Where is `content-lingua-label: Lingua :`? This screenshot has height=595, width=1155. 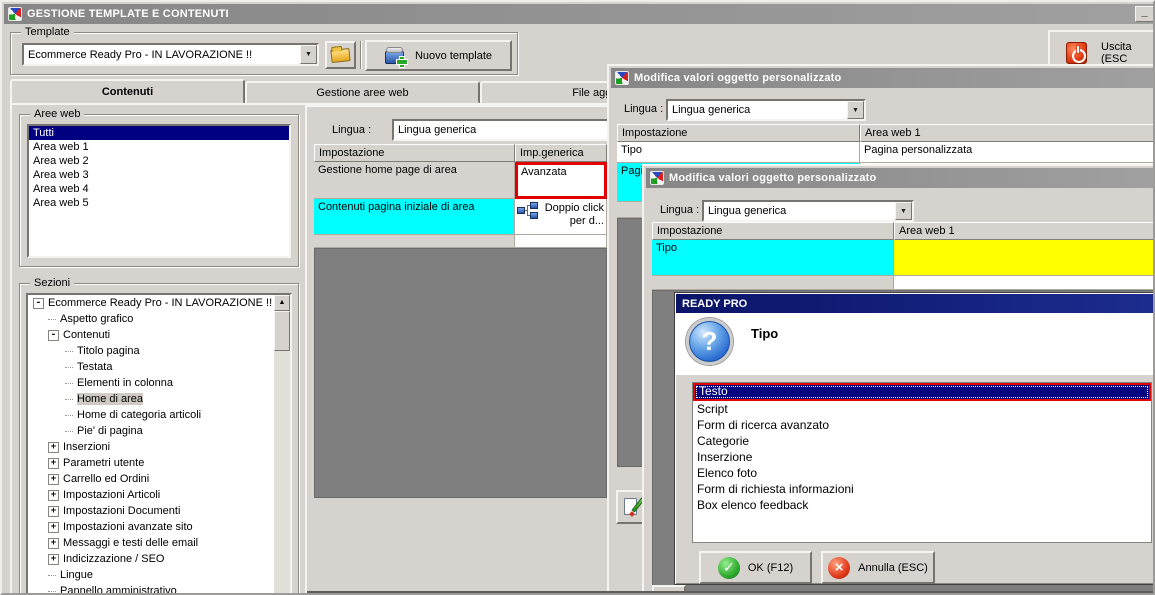
content-lingua-label: Lingua : is located at coordinates (352, 130).